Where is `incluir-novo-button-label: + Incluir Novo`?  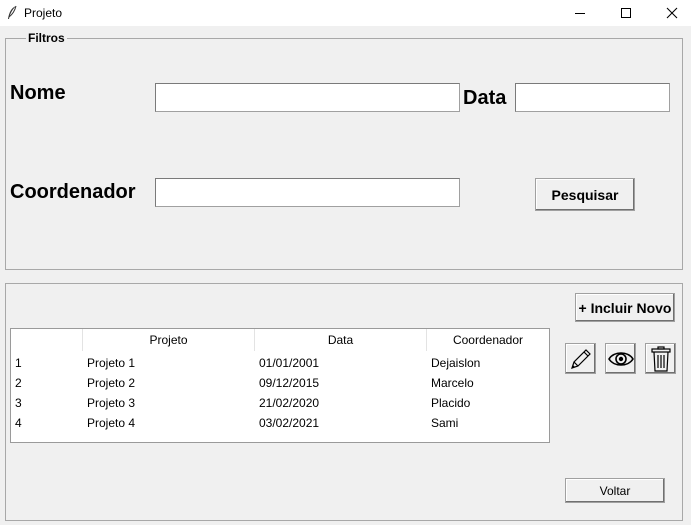 incluir-novo-button-label: + Incluir Novo is located at coordinates (625, 307).